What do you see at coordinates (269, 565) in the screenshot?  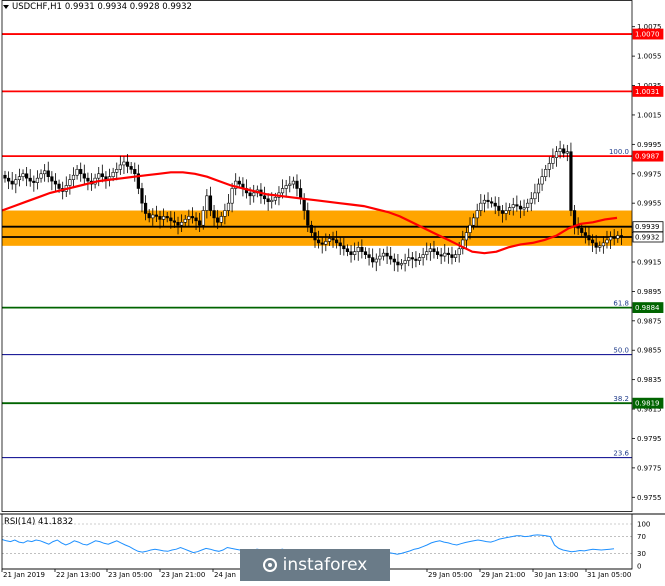 I see `instaforex-logo-icon` at bounding box center [269, 565].